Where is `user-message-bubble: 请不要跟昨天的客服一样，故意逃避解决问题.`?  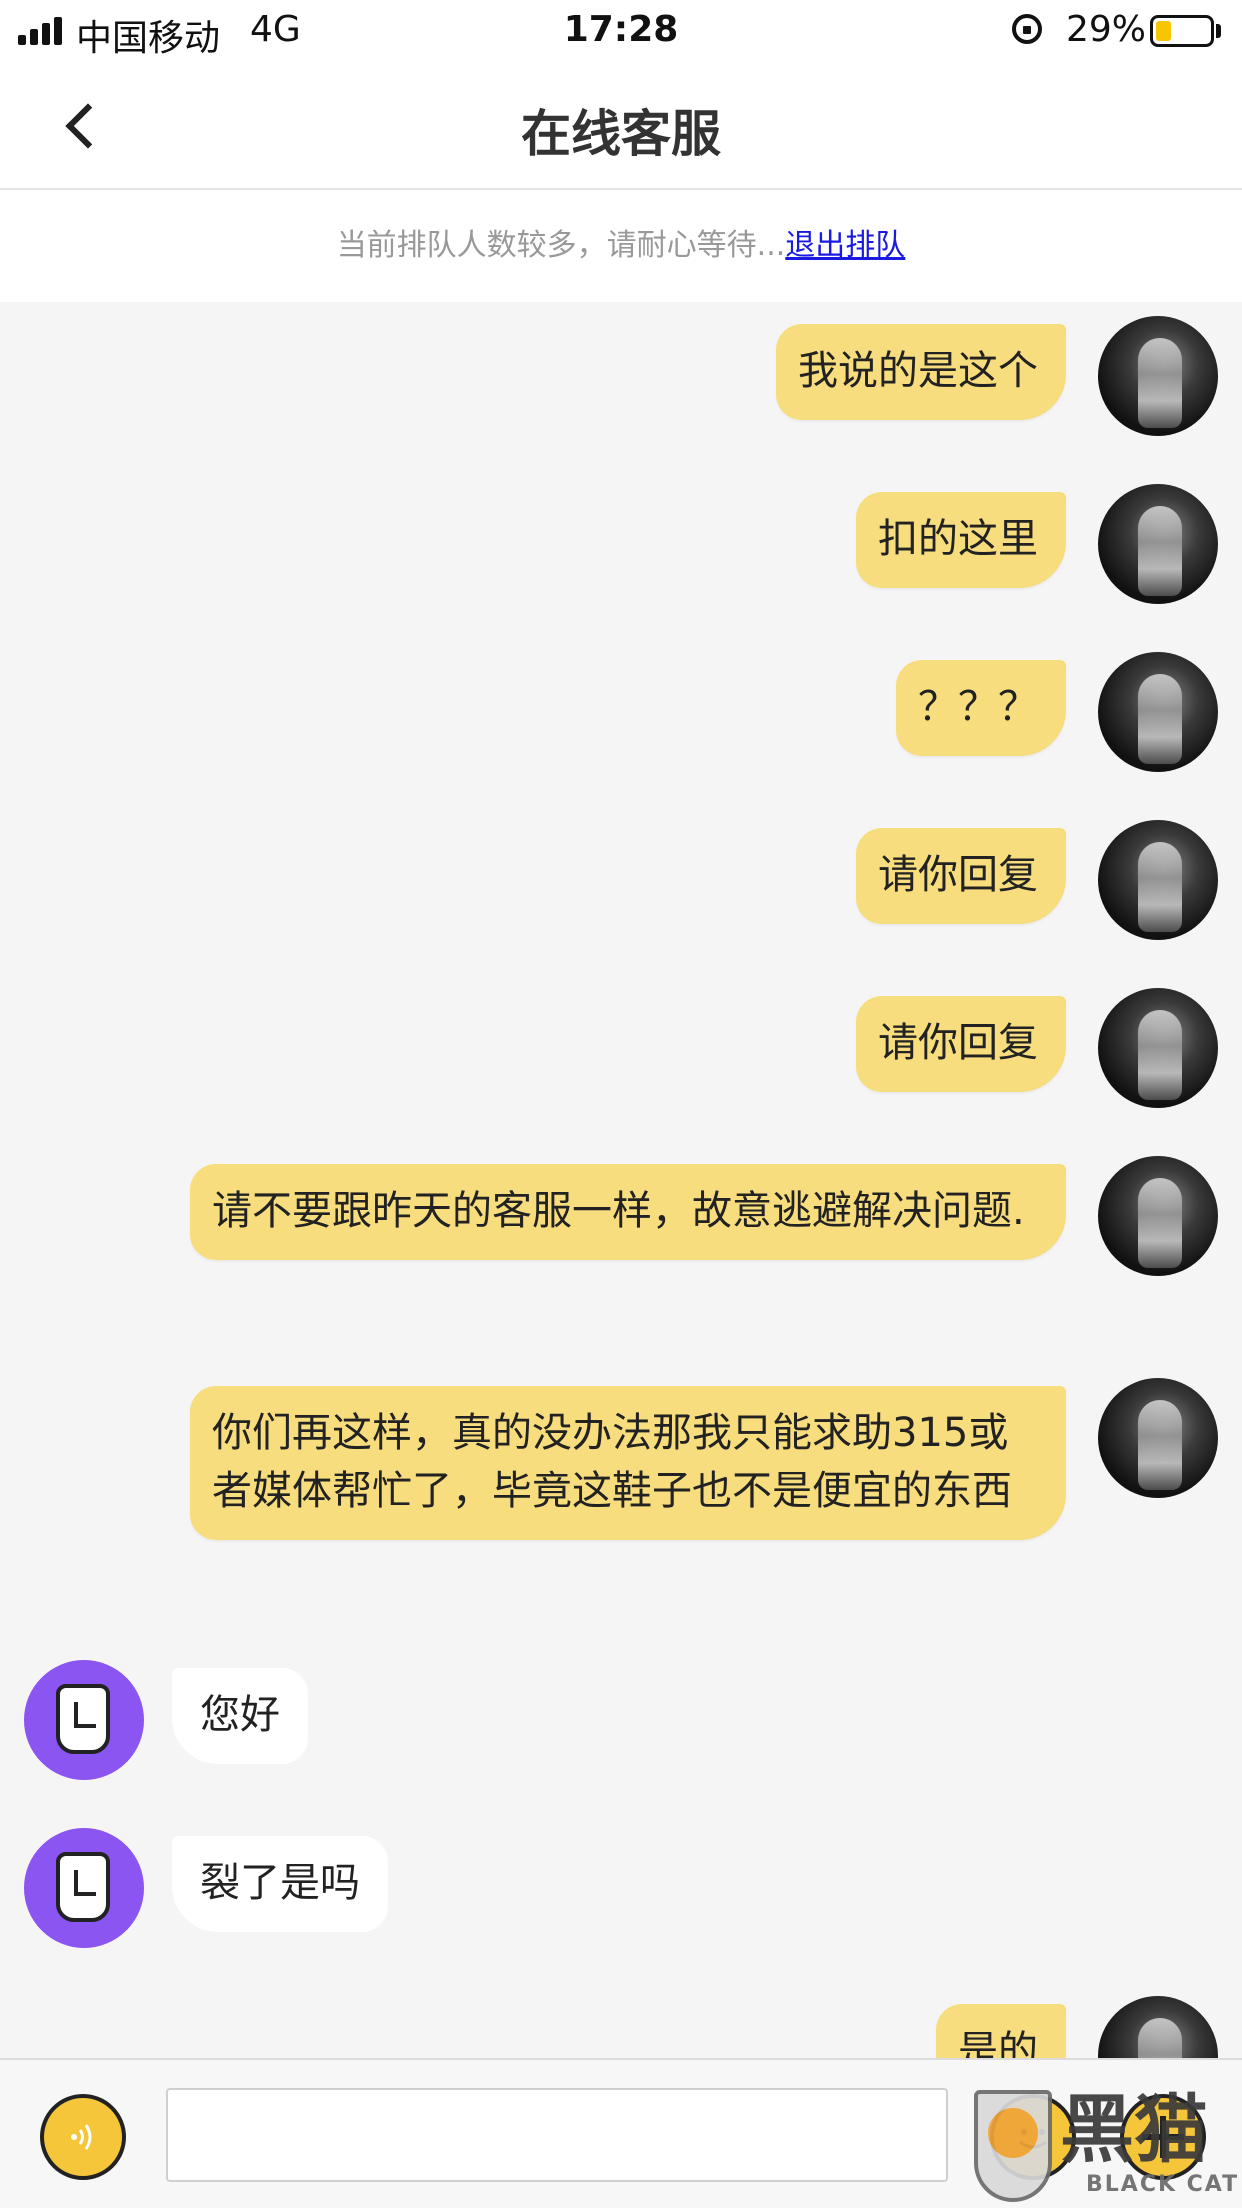
user-message-bubble: 请不要跟昨天的客服一样，故意逃避解决问题. is located at coordinates (628, 1212).